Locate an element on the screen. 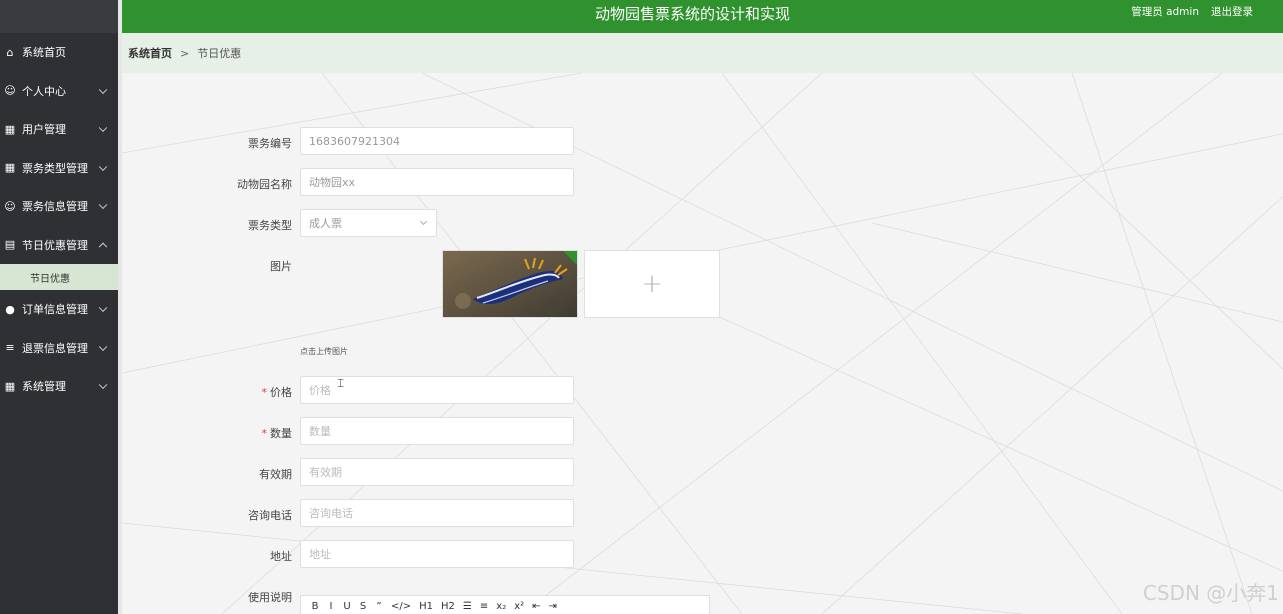  ticket-type-label: 票务类型 is located at coordinates (270, 225).